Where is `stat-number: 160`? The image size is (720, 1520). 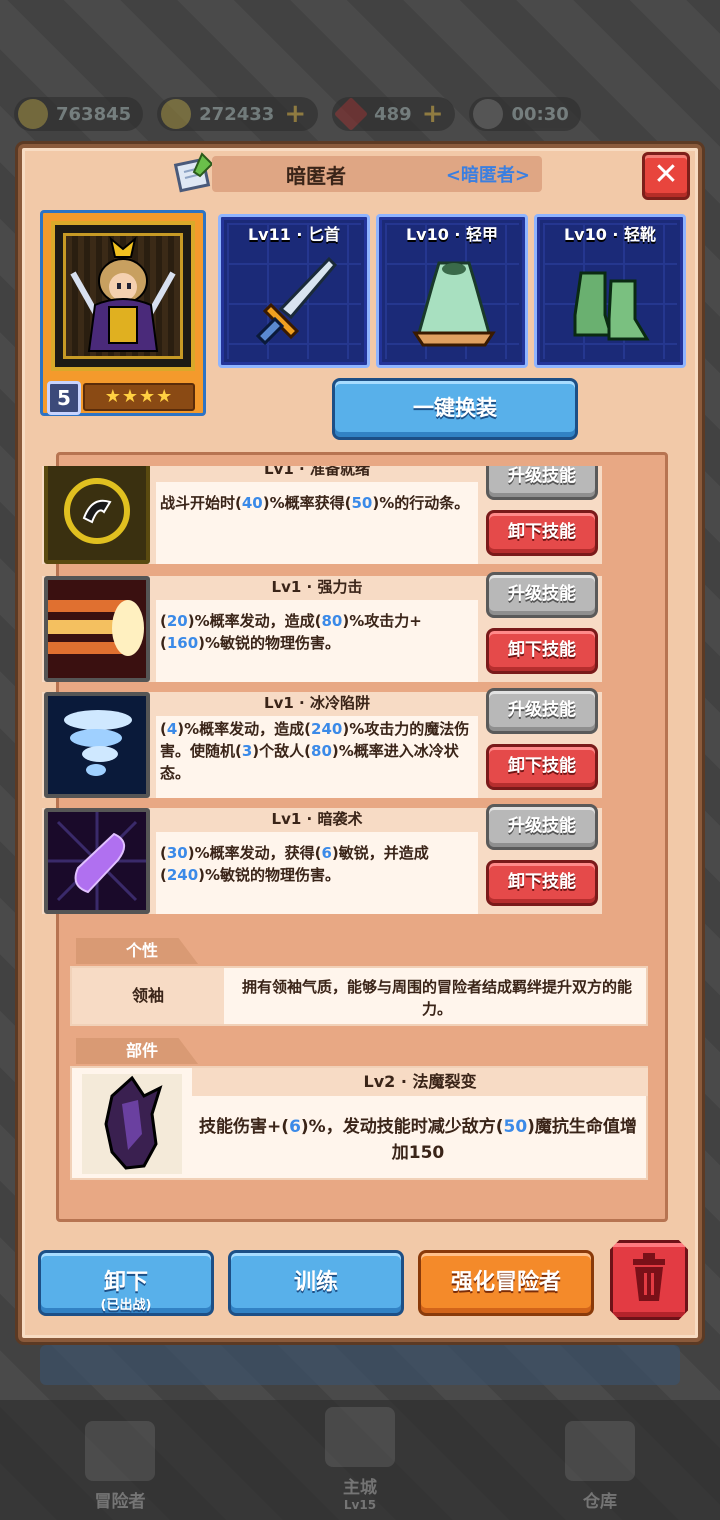
stat-number: 160 is located at coordinates (182, 643).